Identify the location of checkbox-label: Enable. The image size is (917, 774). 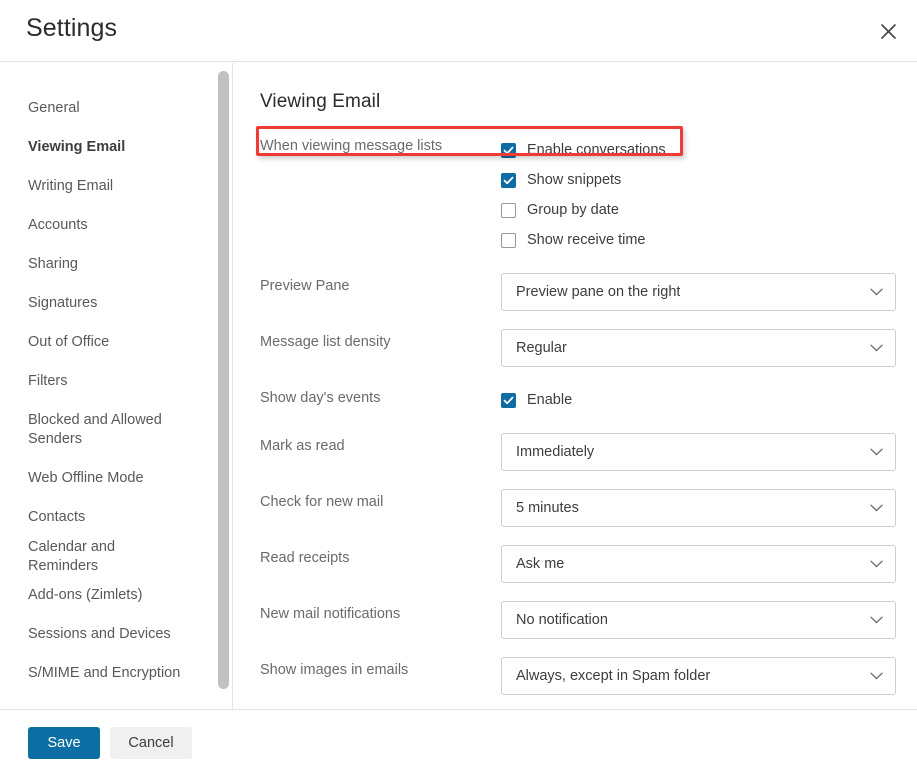
(550, 399).